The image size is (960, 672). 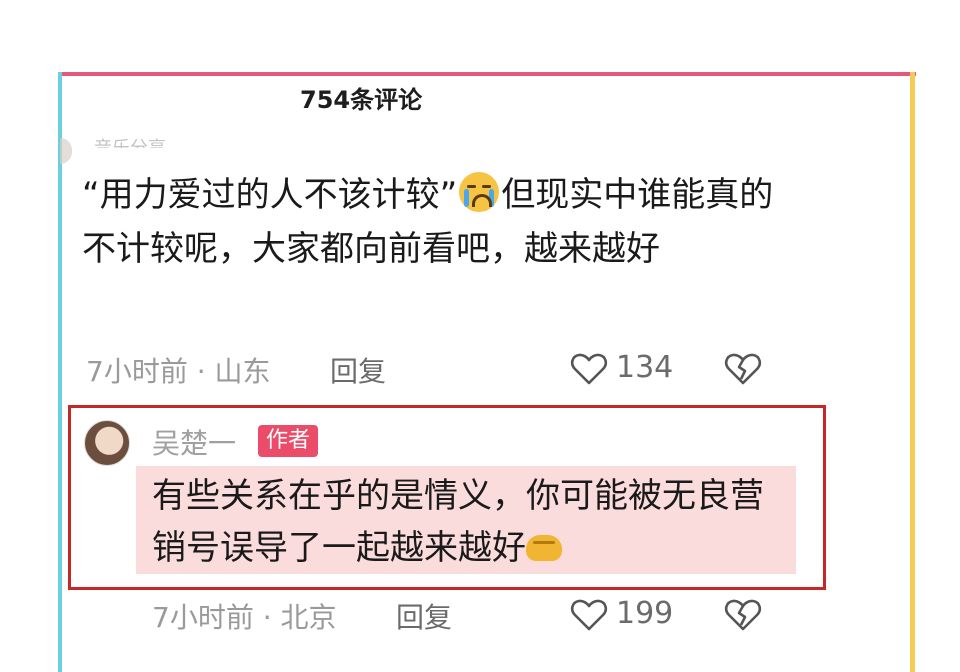 I want to click on handshake-icon, so click(x=544, y=548).